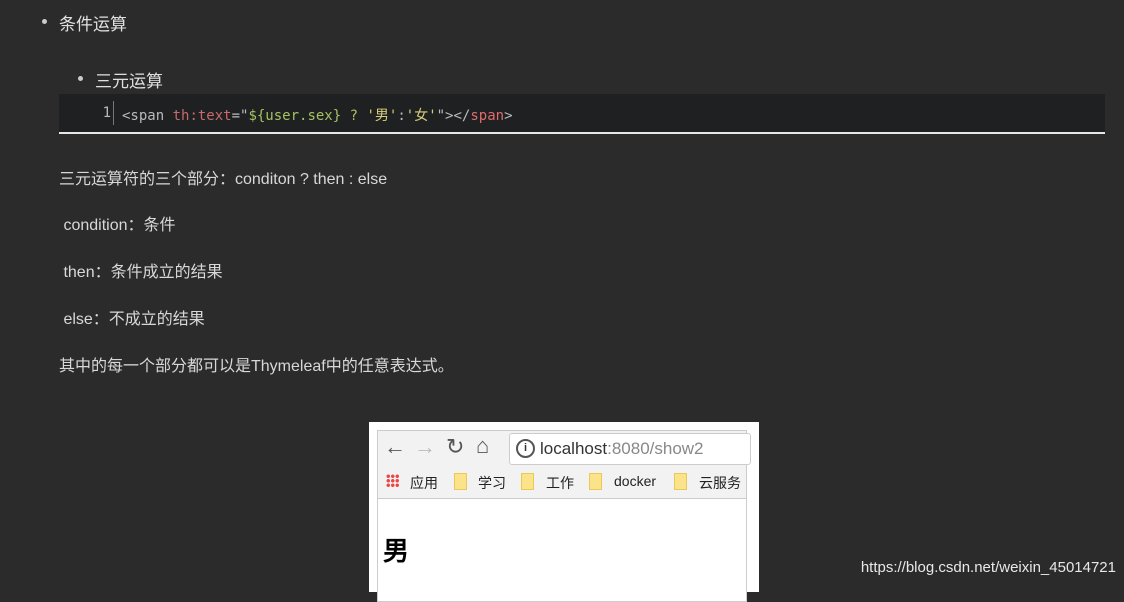 This screenshot has height=602, width=1124. Describe the element at coordinates (117, 225) in the screenshot. I see `paragraph: condition：条件` at that location.